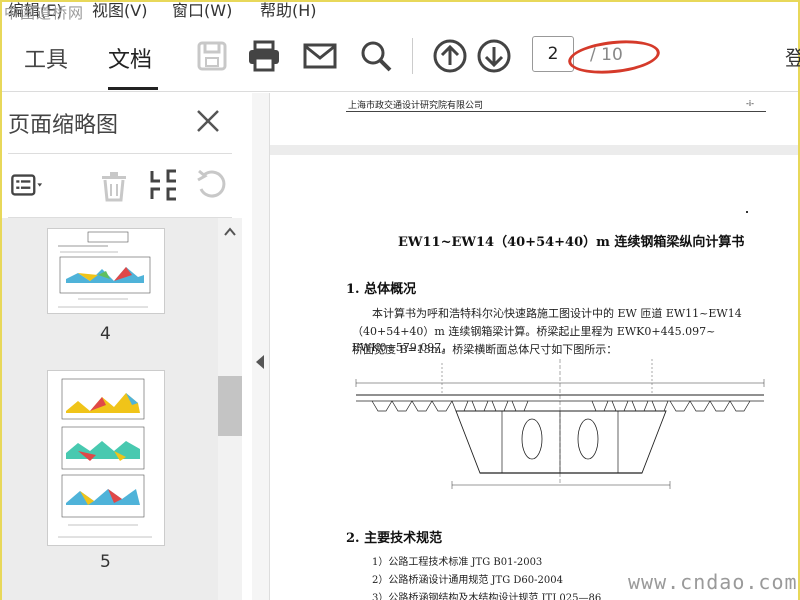 Image resolution: width=800 pixels, height=600 pixels. Describe the element at coordinates (130, 58) in the screenshot. I see `tab-document: 文档` at that location.